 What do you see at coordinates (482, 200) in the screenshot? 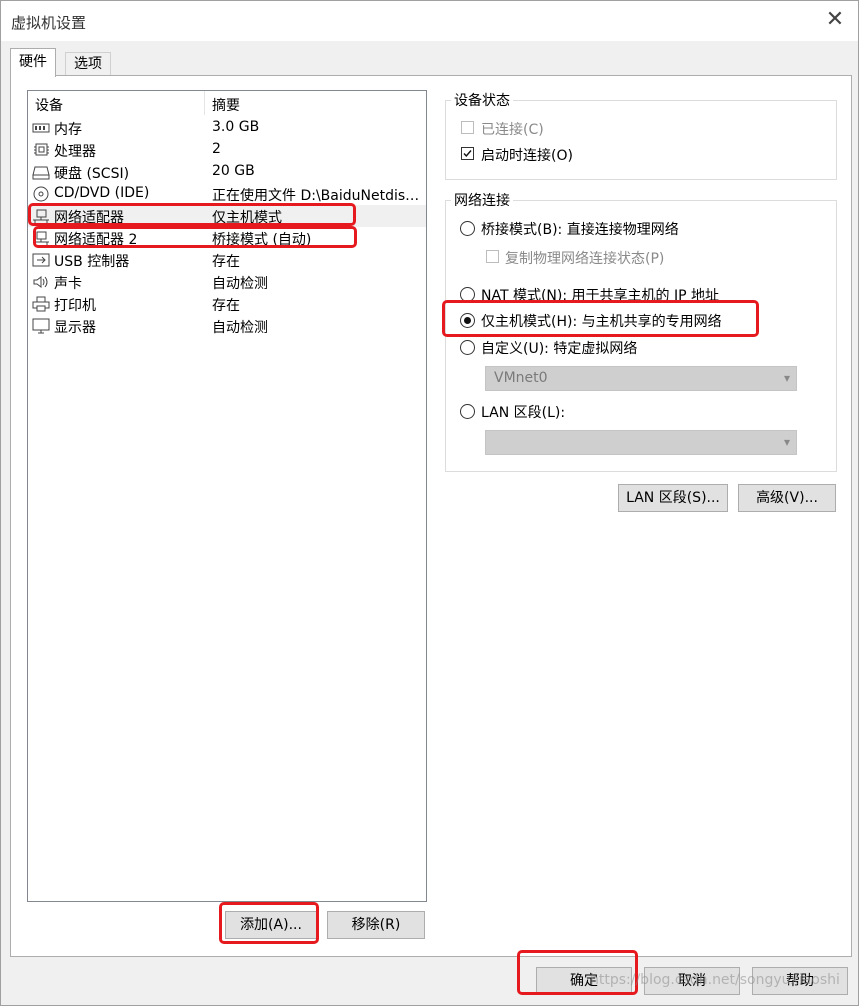
I see `network-connection-title: 网络连接` at bounding box center [482, 200].